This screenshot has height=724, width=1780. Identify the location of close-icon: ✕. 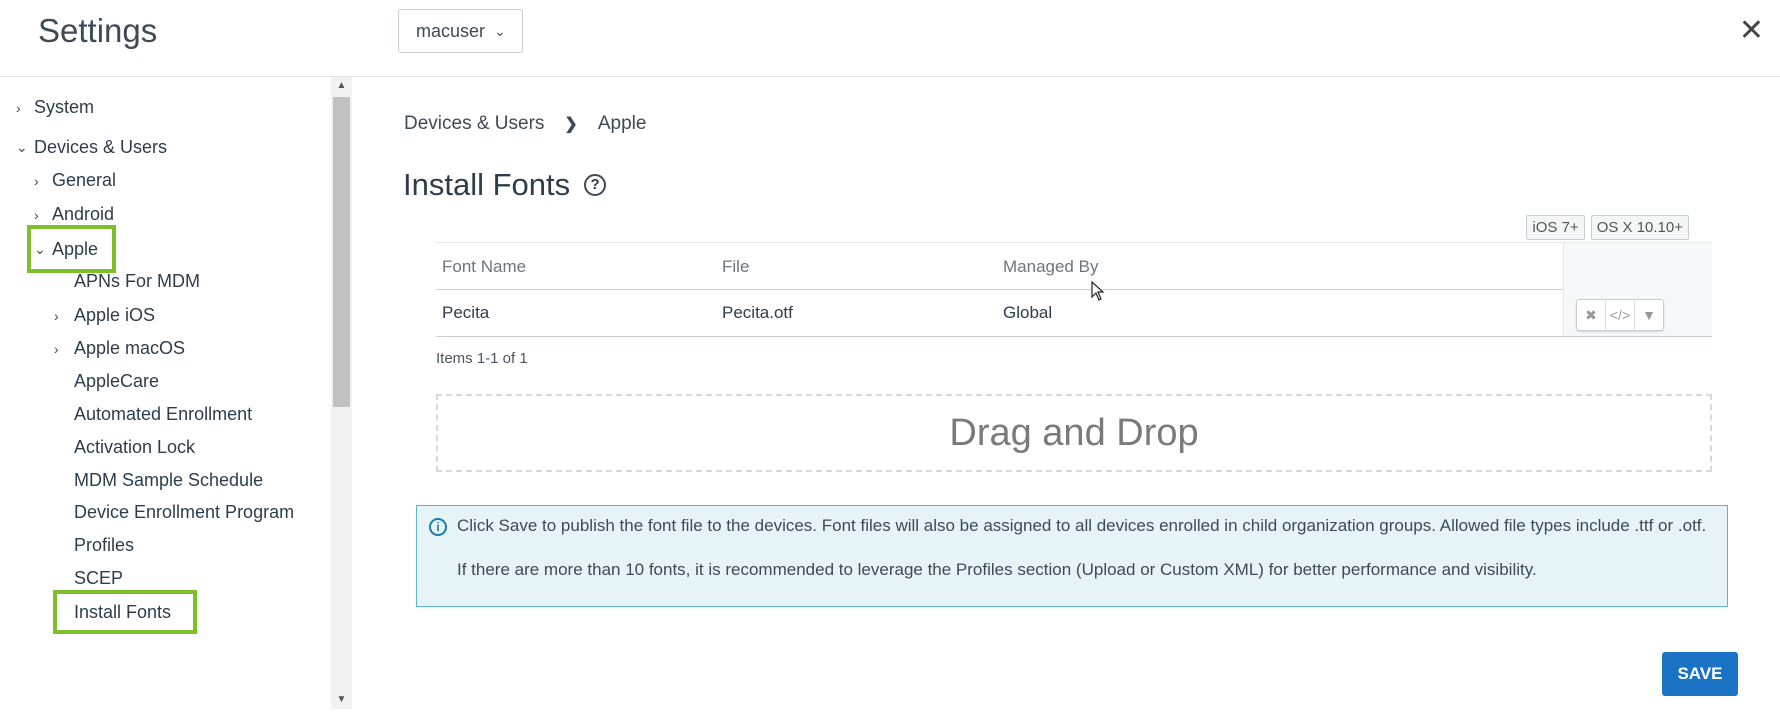
(1751, 31).